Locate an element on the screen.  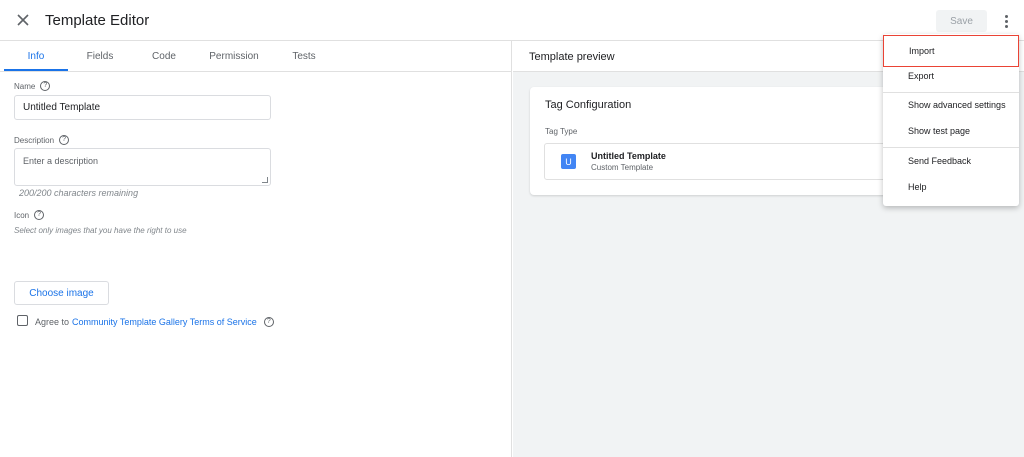
description-label: Description ? is located at coordinates (42, 140).